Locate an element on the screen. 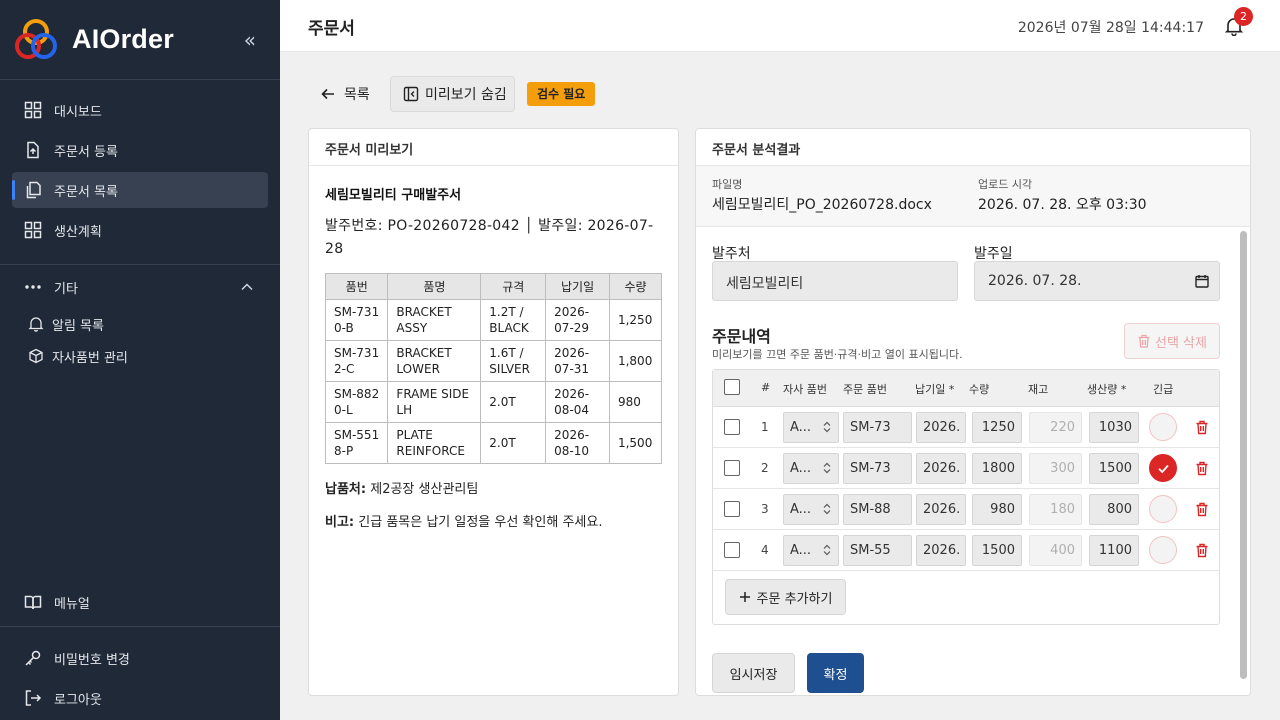  order-part-input: SM-88 is located at coordinates (877, 509).